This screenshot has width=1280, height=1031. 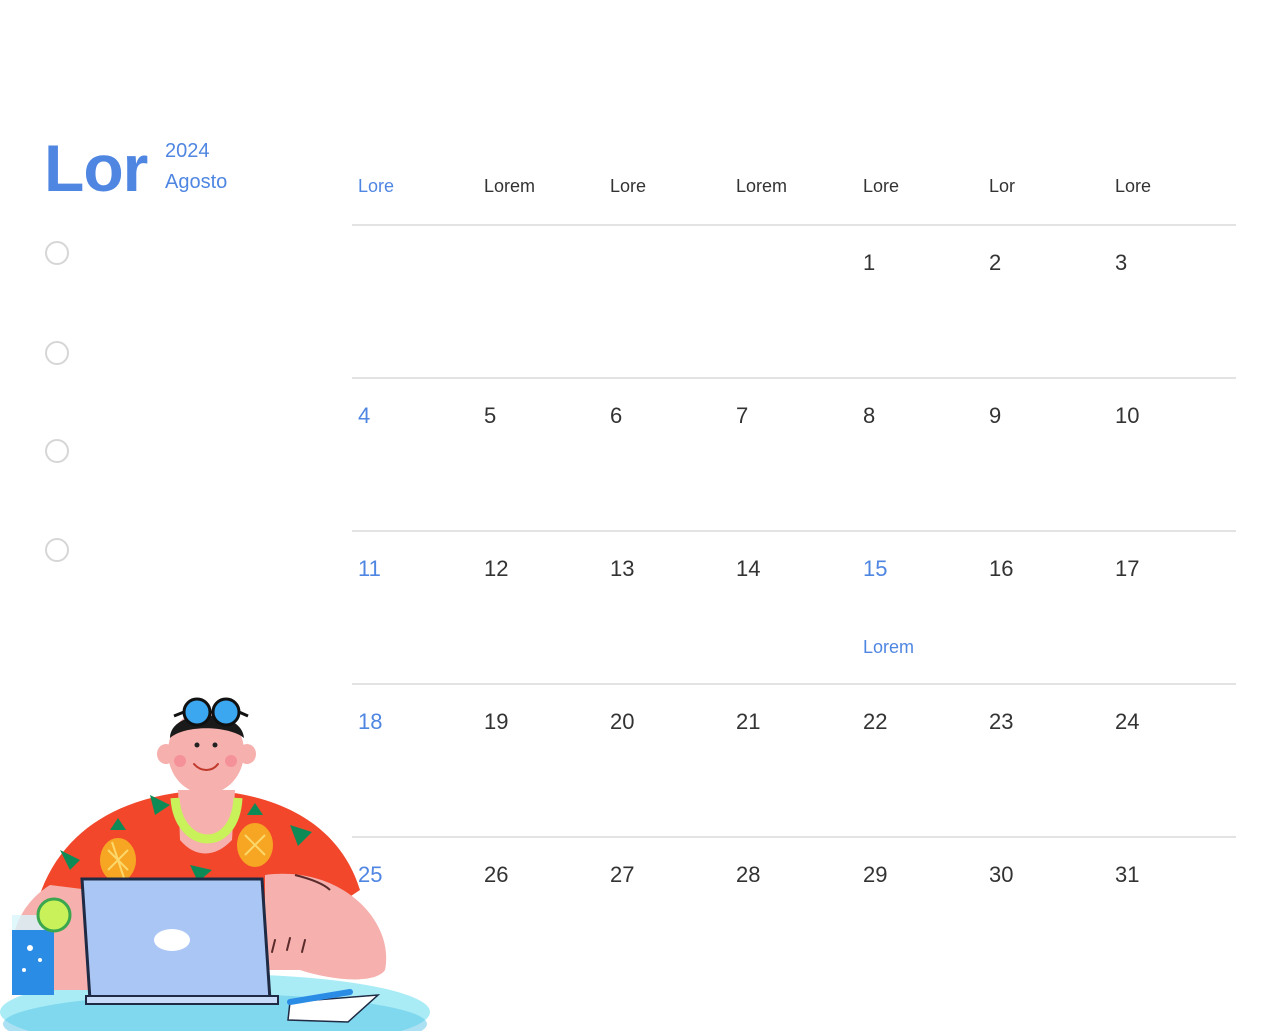 I want to click on weekday-label-5: Lore, so click(x=881, y=186).